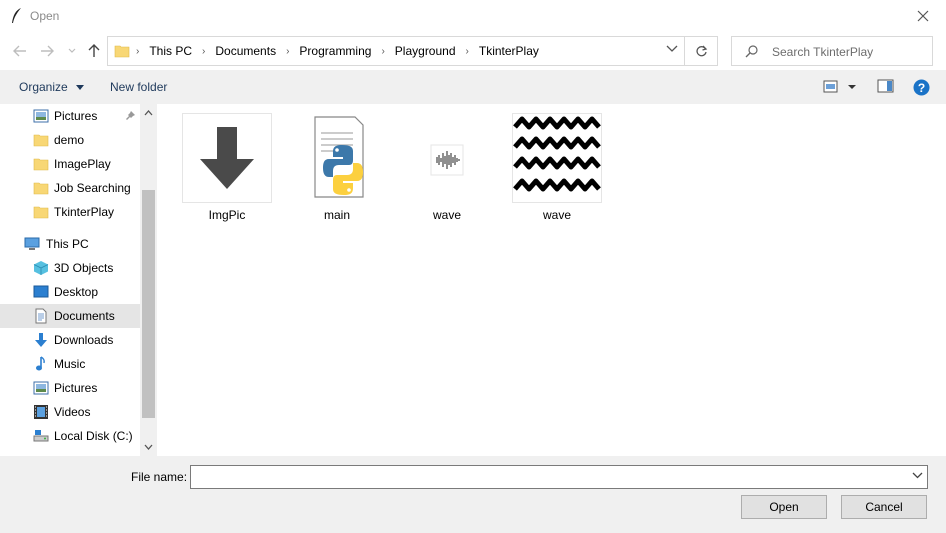 The width and height of the screenshot is (946, 533). Describe the element at coordinates (70, 244) in the screenshot. I see `sidebar-item-this-pc: This PC` at that location.